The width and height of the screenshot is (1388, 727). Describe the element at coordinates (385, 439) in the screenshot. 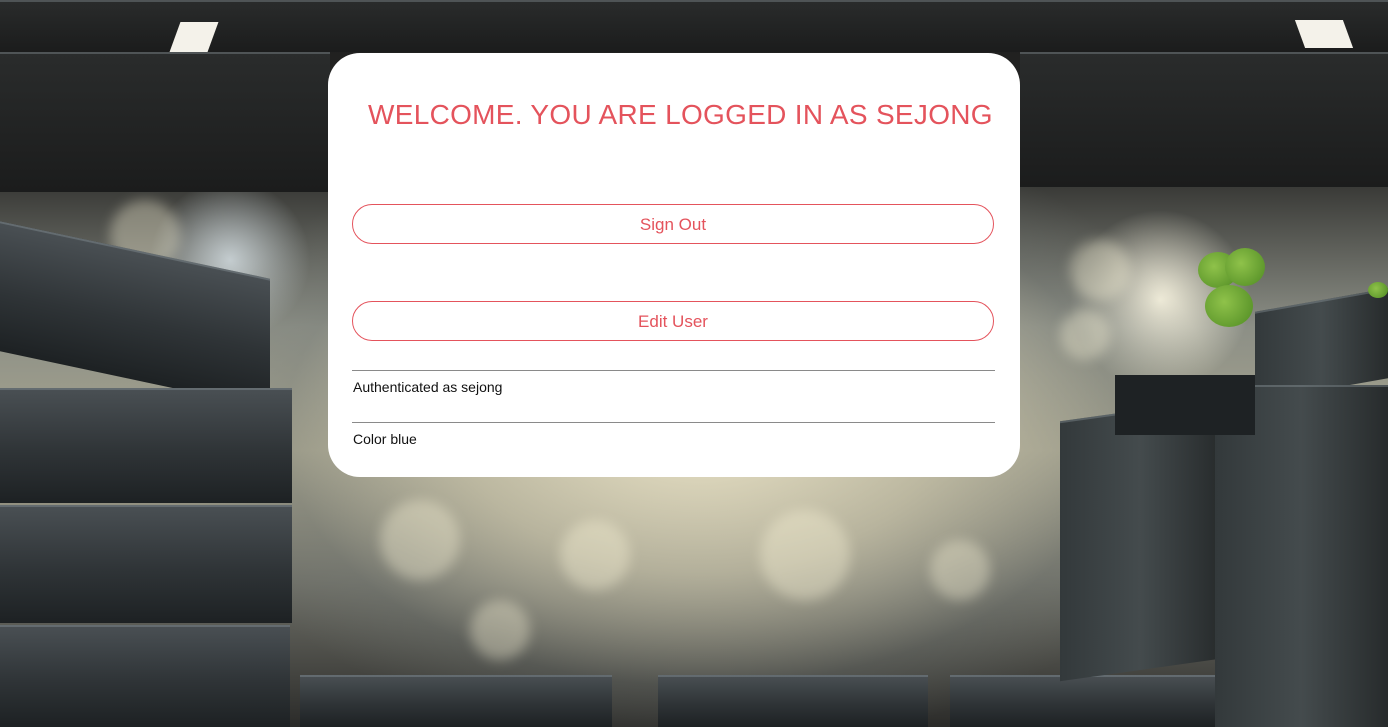

I see `user-color-text: Color blue` at that location.